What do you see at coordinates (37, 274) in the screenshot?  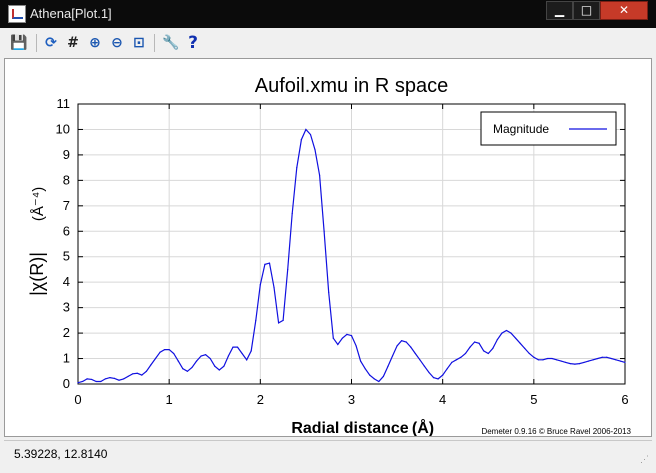 I see `y-axis-label: |χ(R)|` at bounding box center [37, 274].